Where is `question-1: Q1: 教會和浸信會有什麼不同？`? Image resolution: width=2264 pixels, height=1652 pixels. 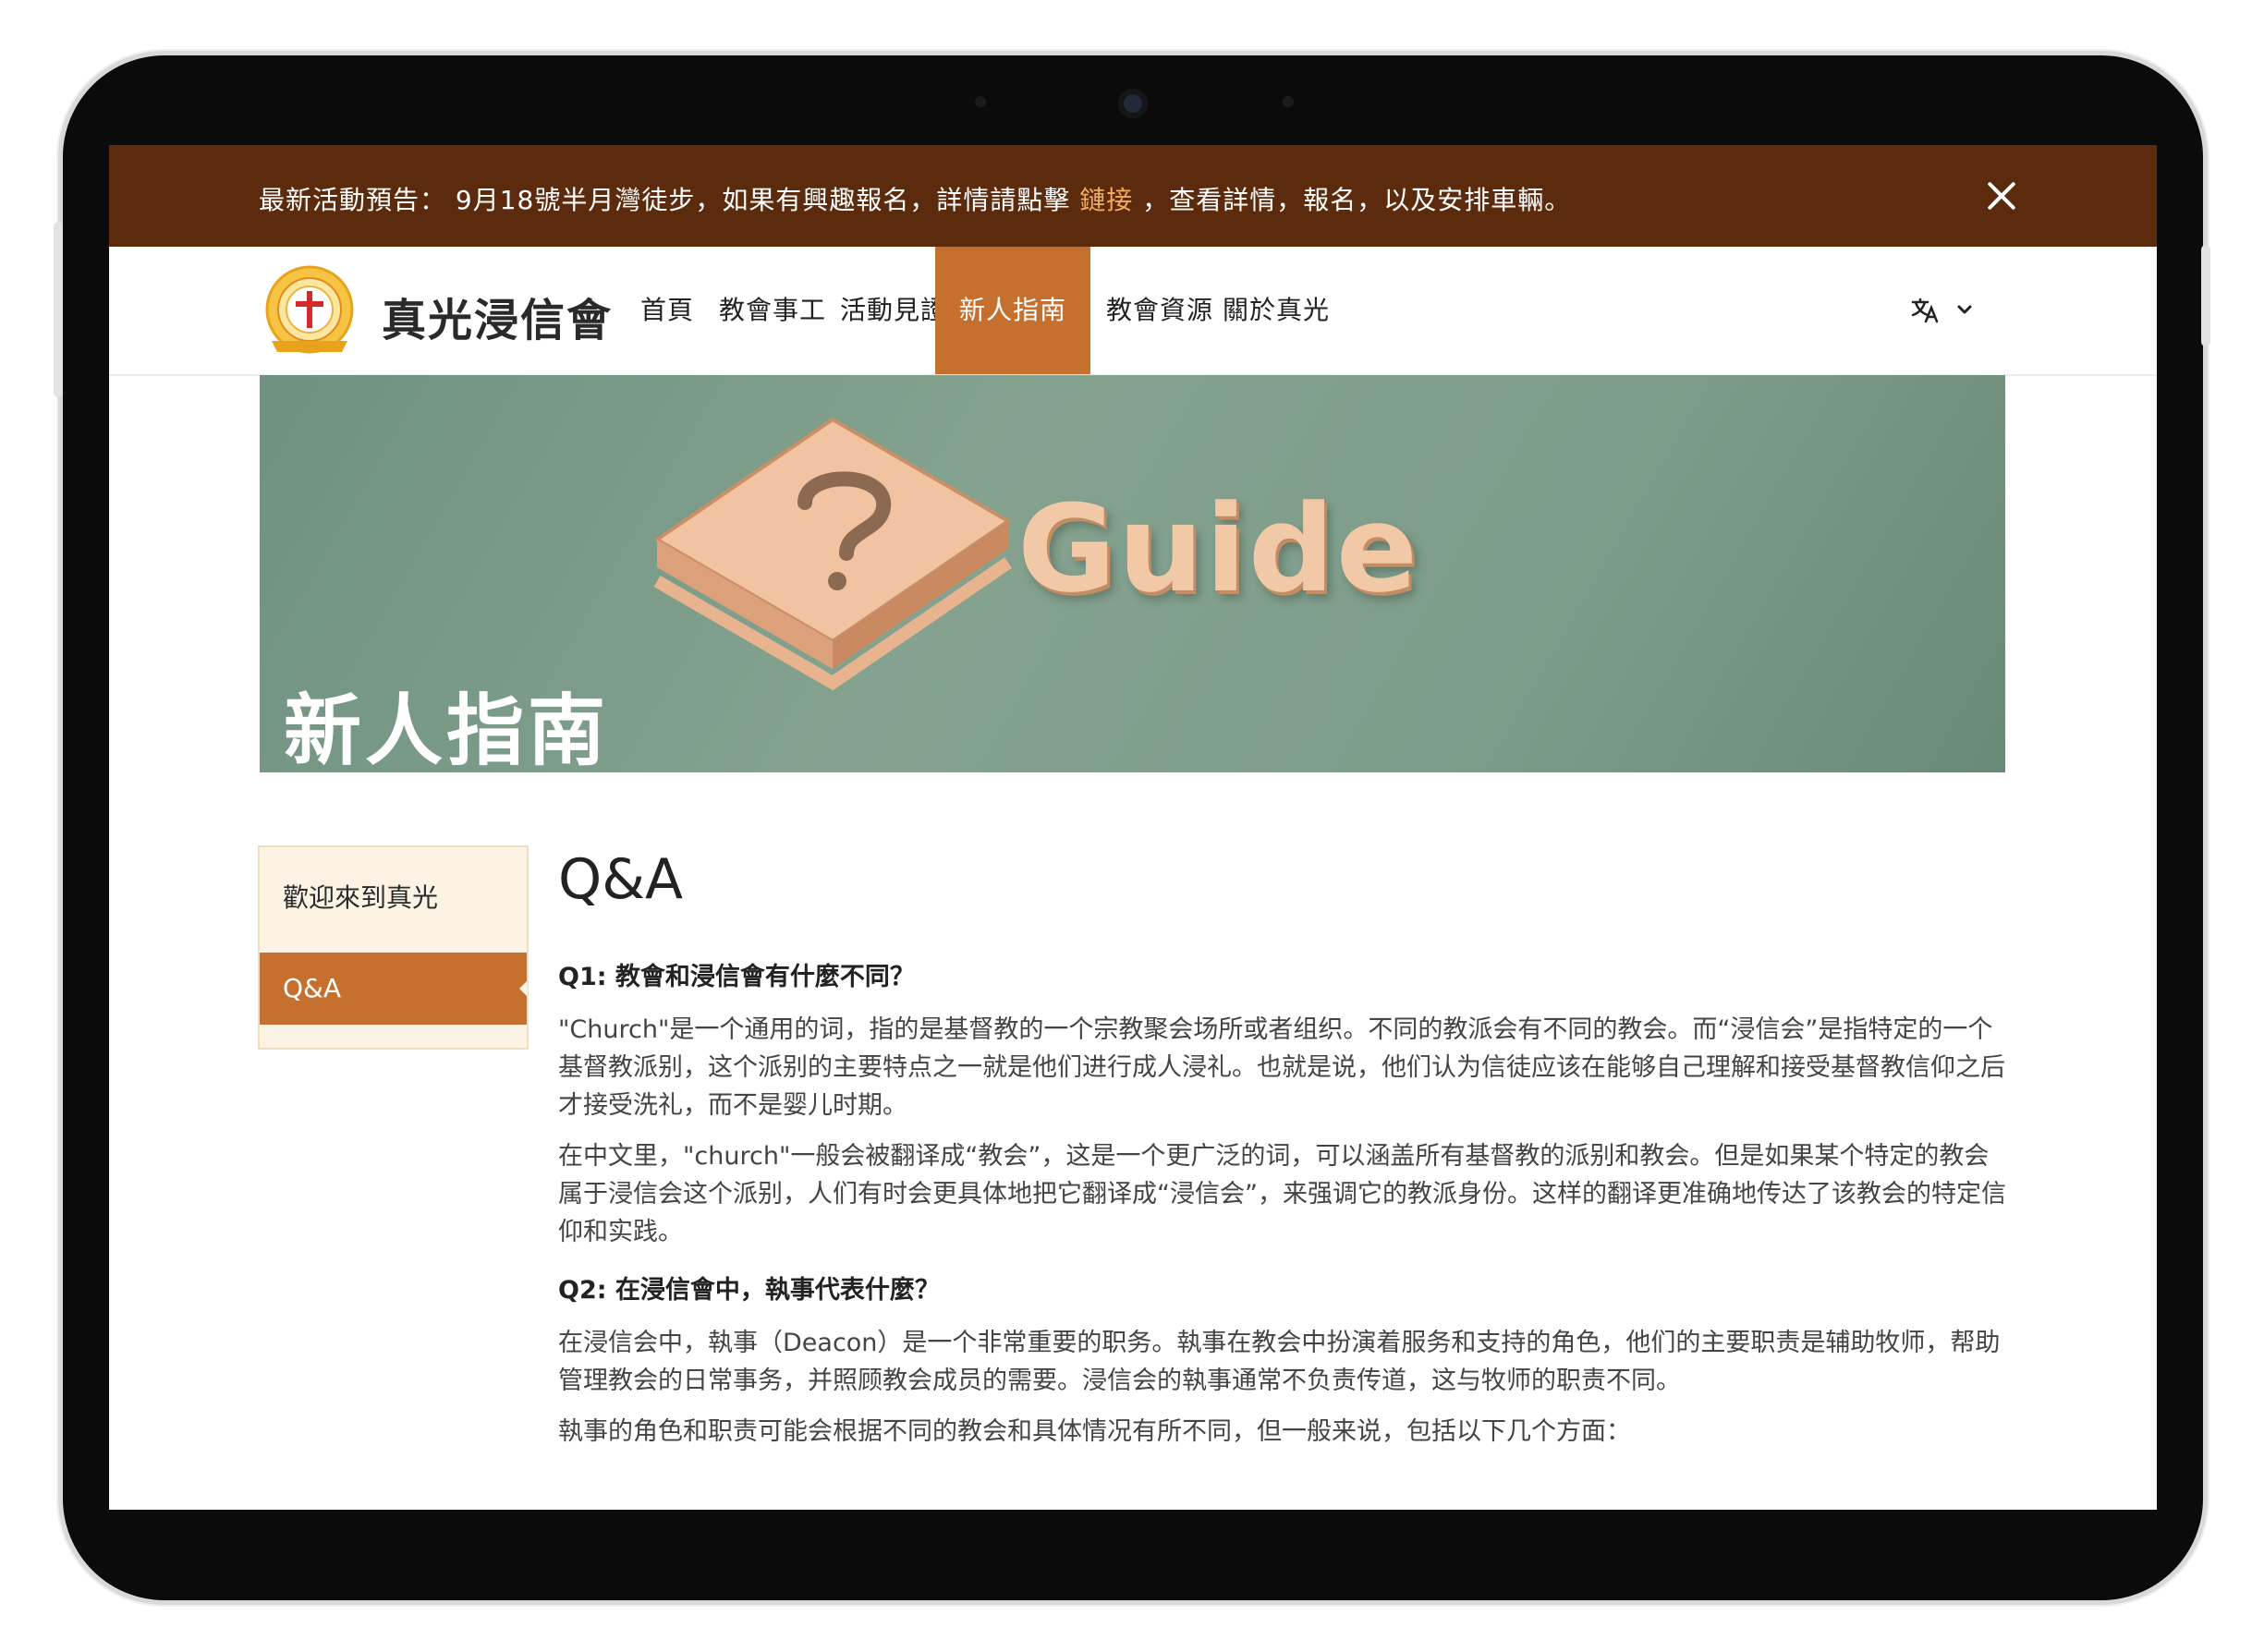
question-1: Q1: 教會和浸信會有什麼不同？ is located at coordinates (736, 977).